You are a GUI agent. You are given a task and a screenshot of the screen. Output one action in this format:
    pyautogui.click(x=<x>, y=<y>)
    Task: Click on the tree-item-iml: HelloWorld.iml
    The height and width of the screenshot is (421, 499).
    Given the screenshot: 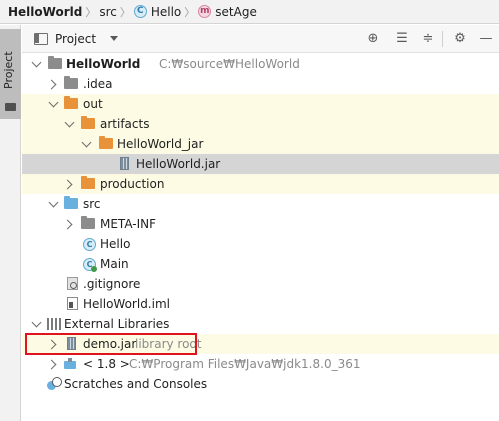 What is the action you would take?
    pyautogui.click(x=260, y=304)
    